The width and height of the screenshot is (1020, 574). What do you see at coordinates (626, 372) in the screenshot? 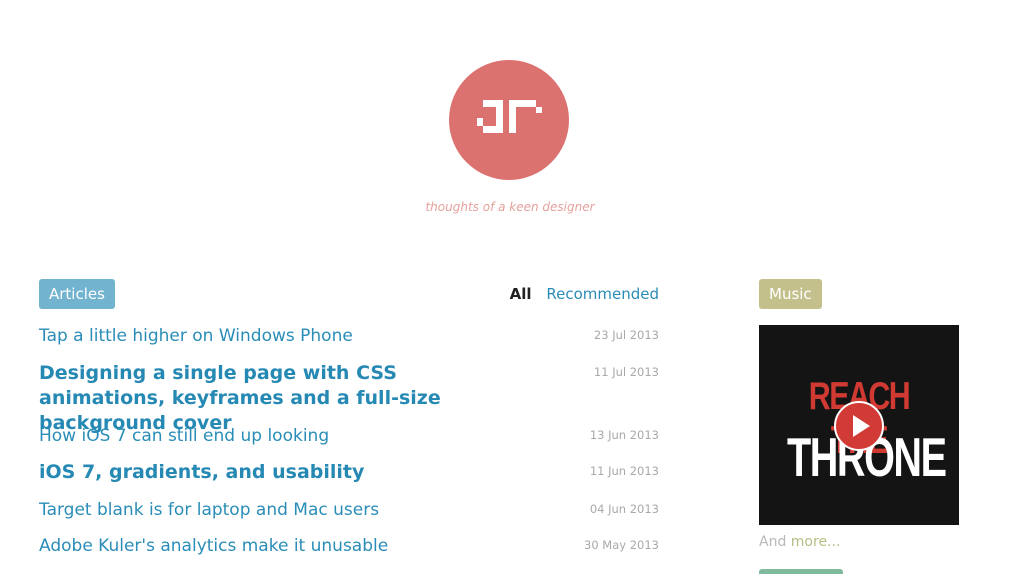
I see `article-date: 11 Jul 2013` at bounding box center [626, 372].